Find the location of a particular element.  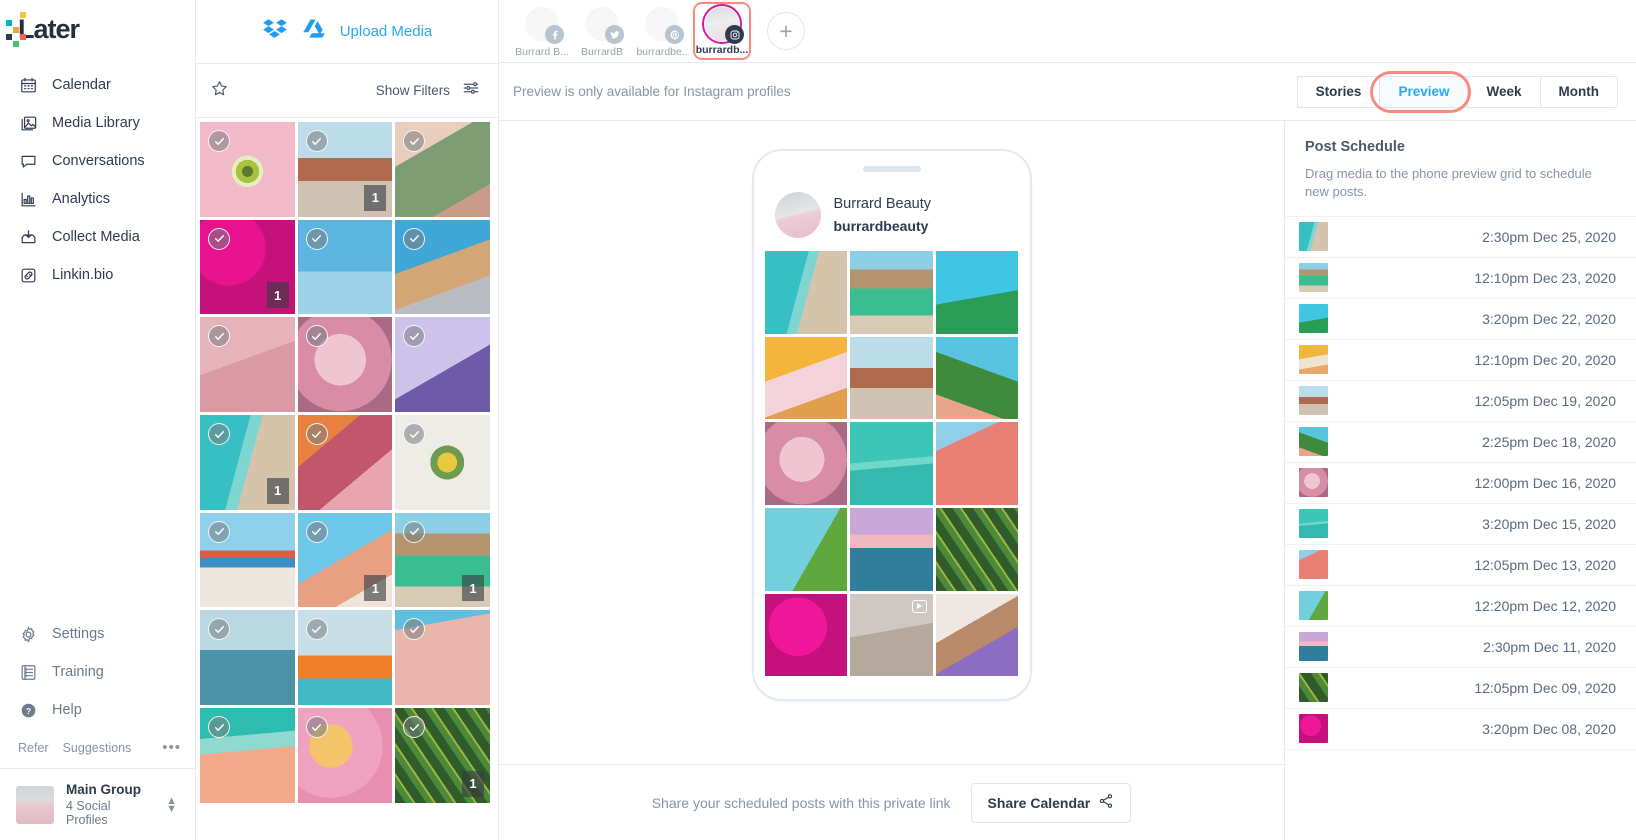

media-tile-beach-umbrellas is located at coordinates (345, 658).